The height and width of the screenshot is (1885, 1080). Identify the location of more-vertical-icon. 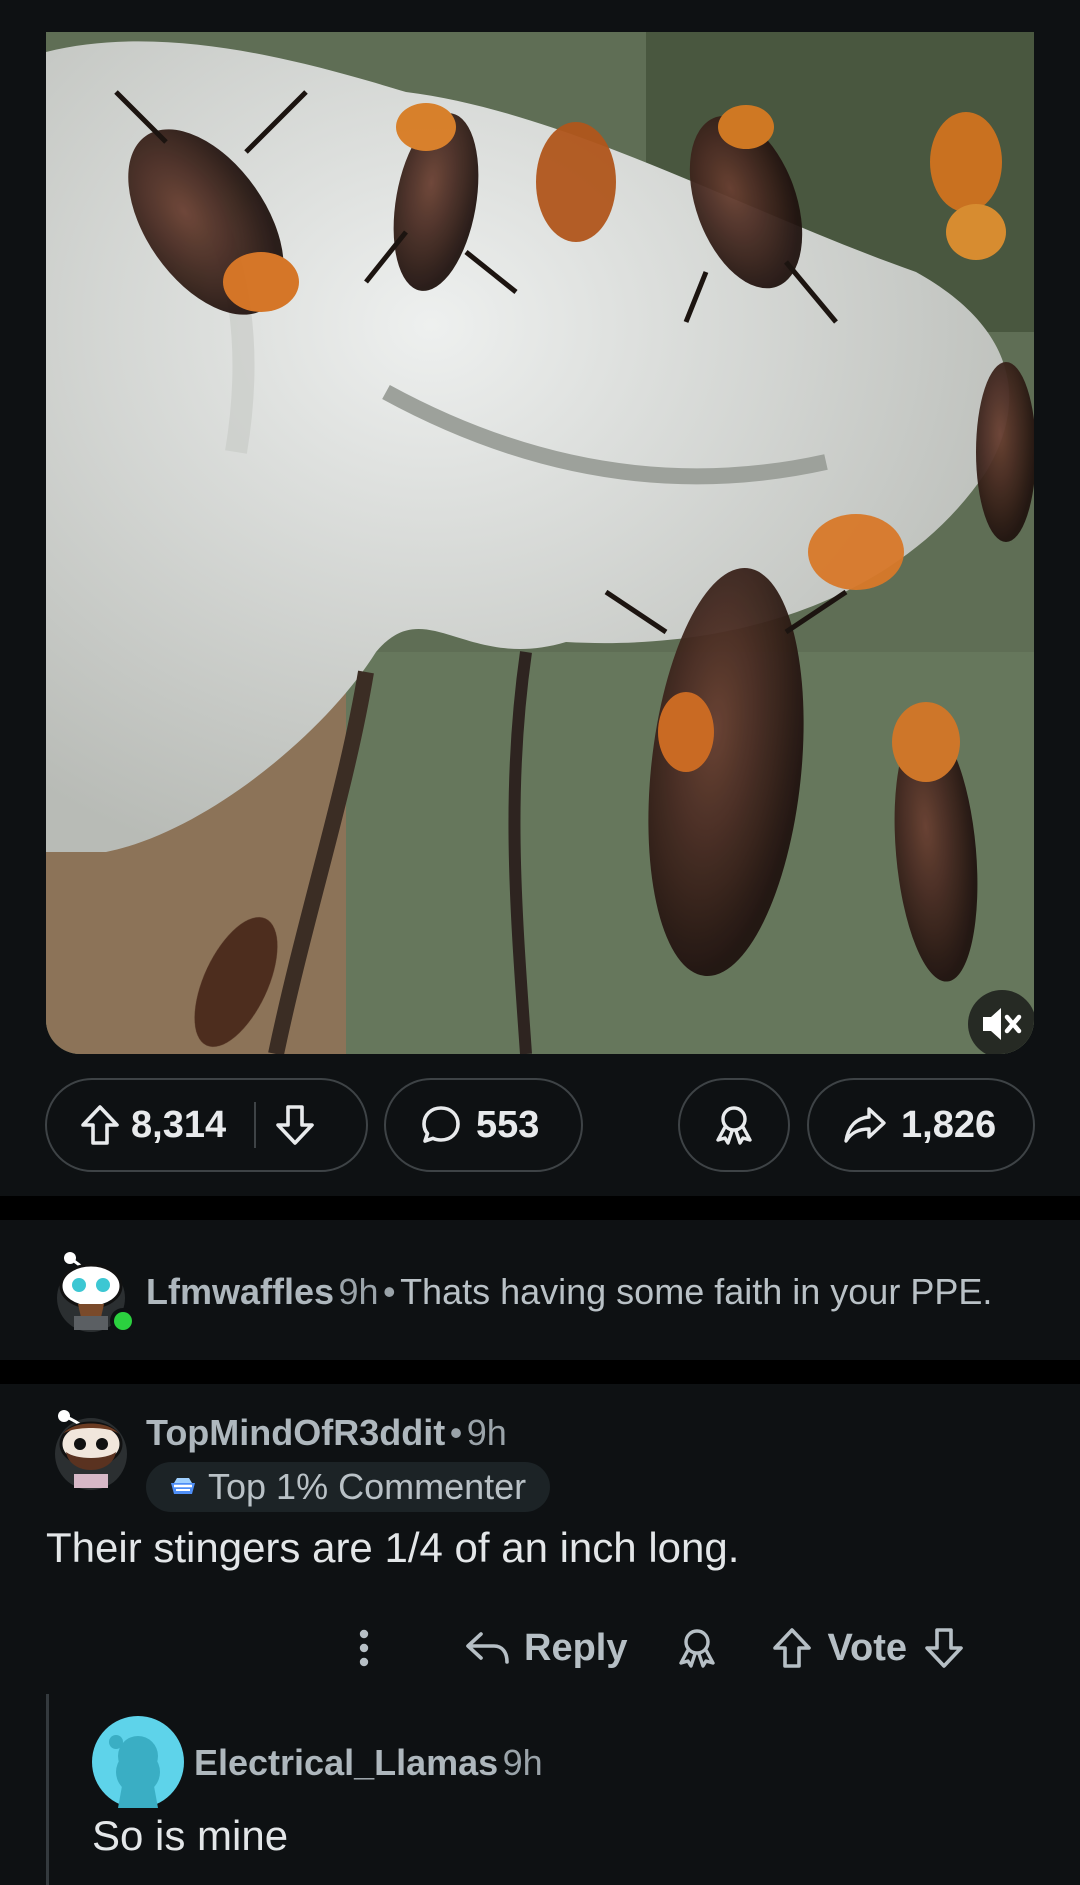
(364, 1648).